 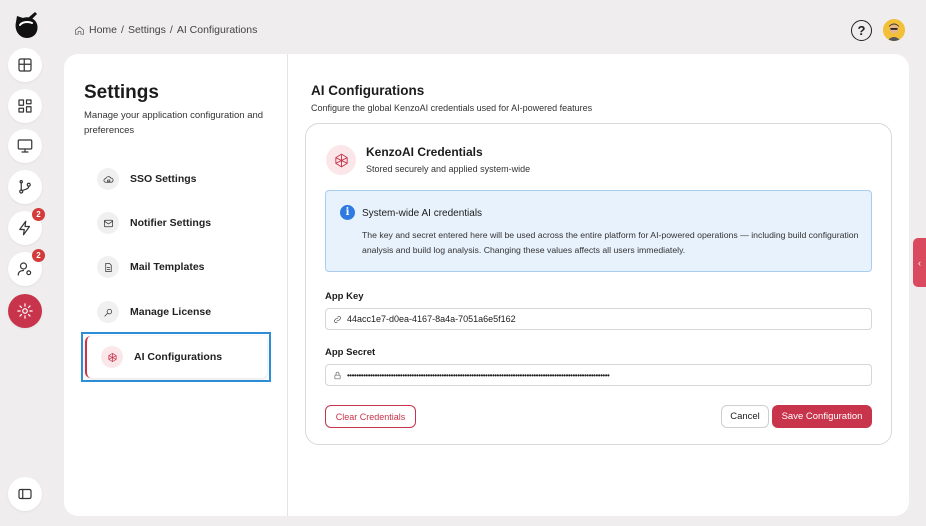 I want to click on cancel-button: Cancel, so click(x=745, y=416).